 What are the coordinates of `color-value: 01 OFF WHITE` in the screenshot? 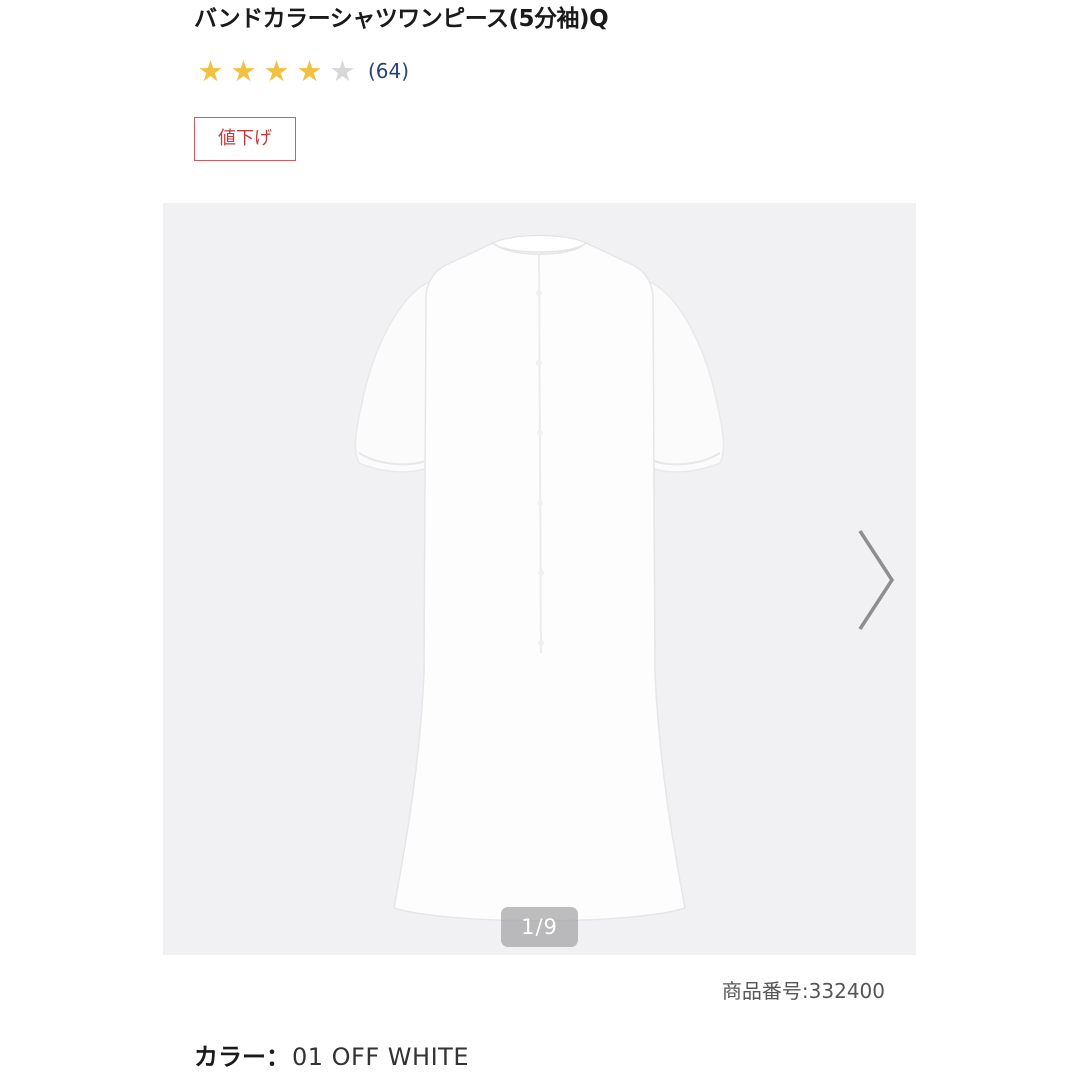 It's located at (380, 1057).